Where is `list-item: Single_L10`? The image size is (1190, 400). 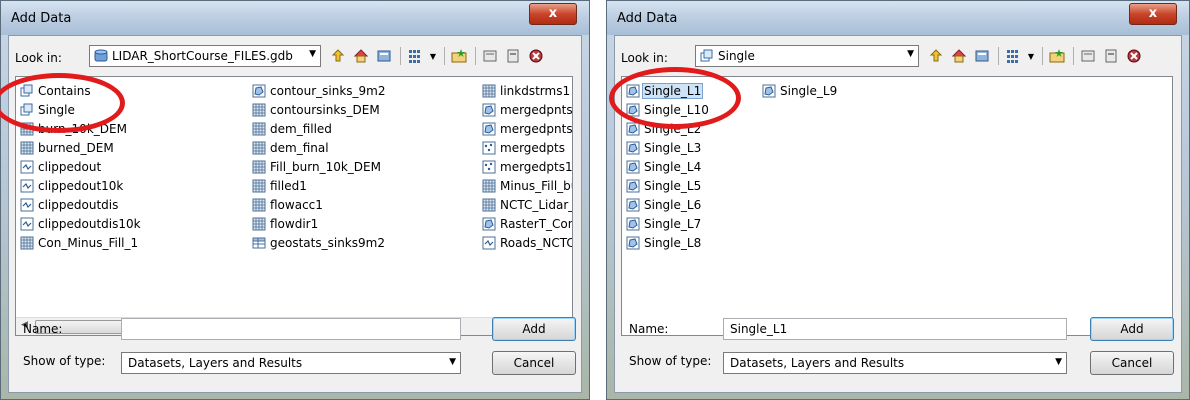
list-item: Single_L10 is located at coordinates (668, 109).